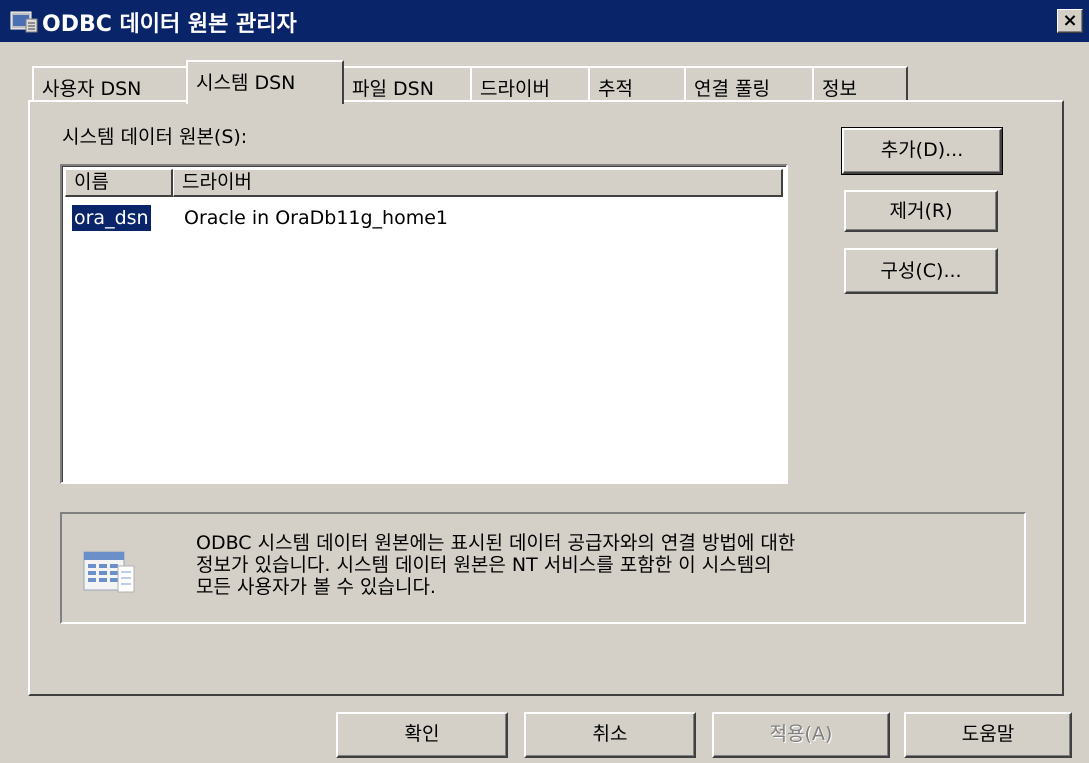 Image resolution: width=1089 pixels, height=763 pixels. Describe the element at coordinates (478, 183) in the screenshot. I see `column-header-driver: 드라이버` at that location.